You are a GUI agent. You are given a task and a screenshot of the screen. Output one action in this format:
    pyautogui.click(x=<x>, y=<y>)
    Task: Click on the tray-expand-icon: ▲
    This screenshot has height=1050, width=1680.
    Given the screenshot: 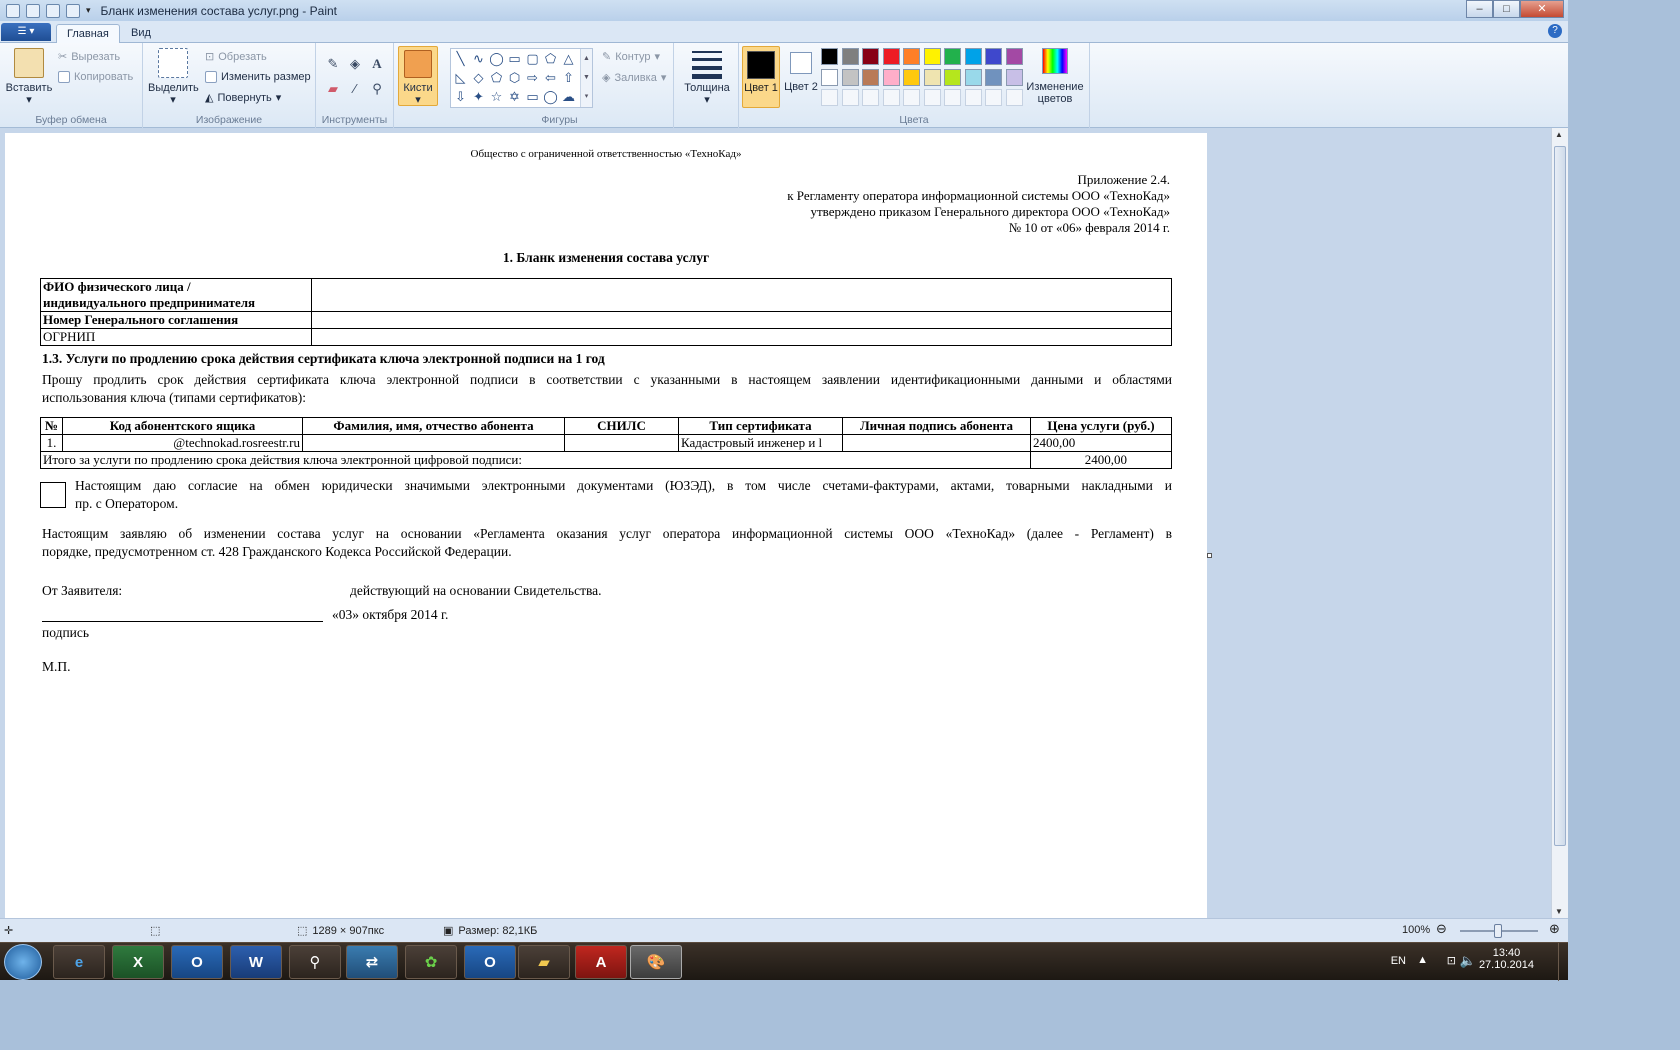 What is the action you would take?
    pyautogui.click(x=1422, y=960)
    